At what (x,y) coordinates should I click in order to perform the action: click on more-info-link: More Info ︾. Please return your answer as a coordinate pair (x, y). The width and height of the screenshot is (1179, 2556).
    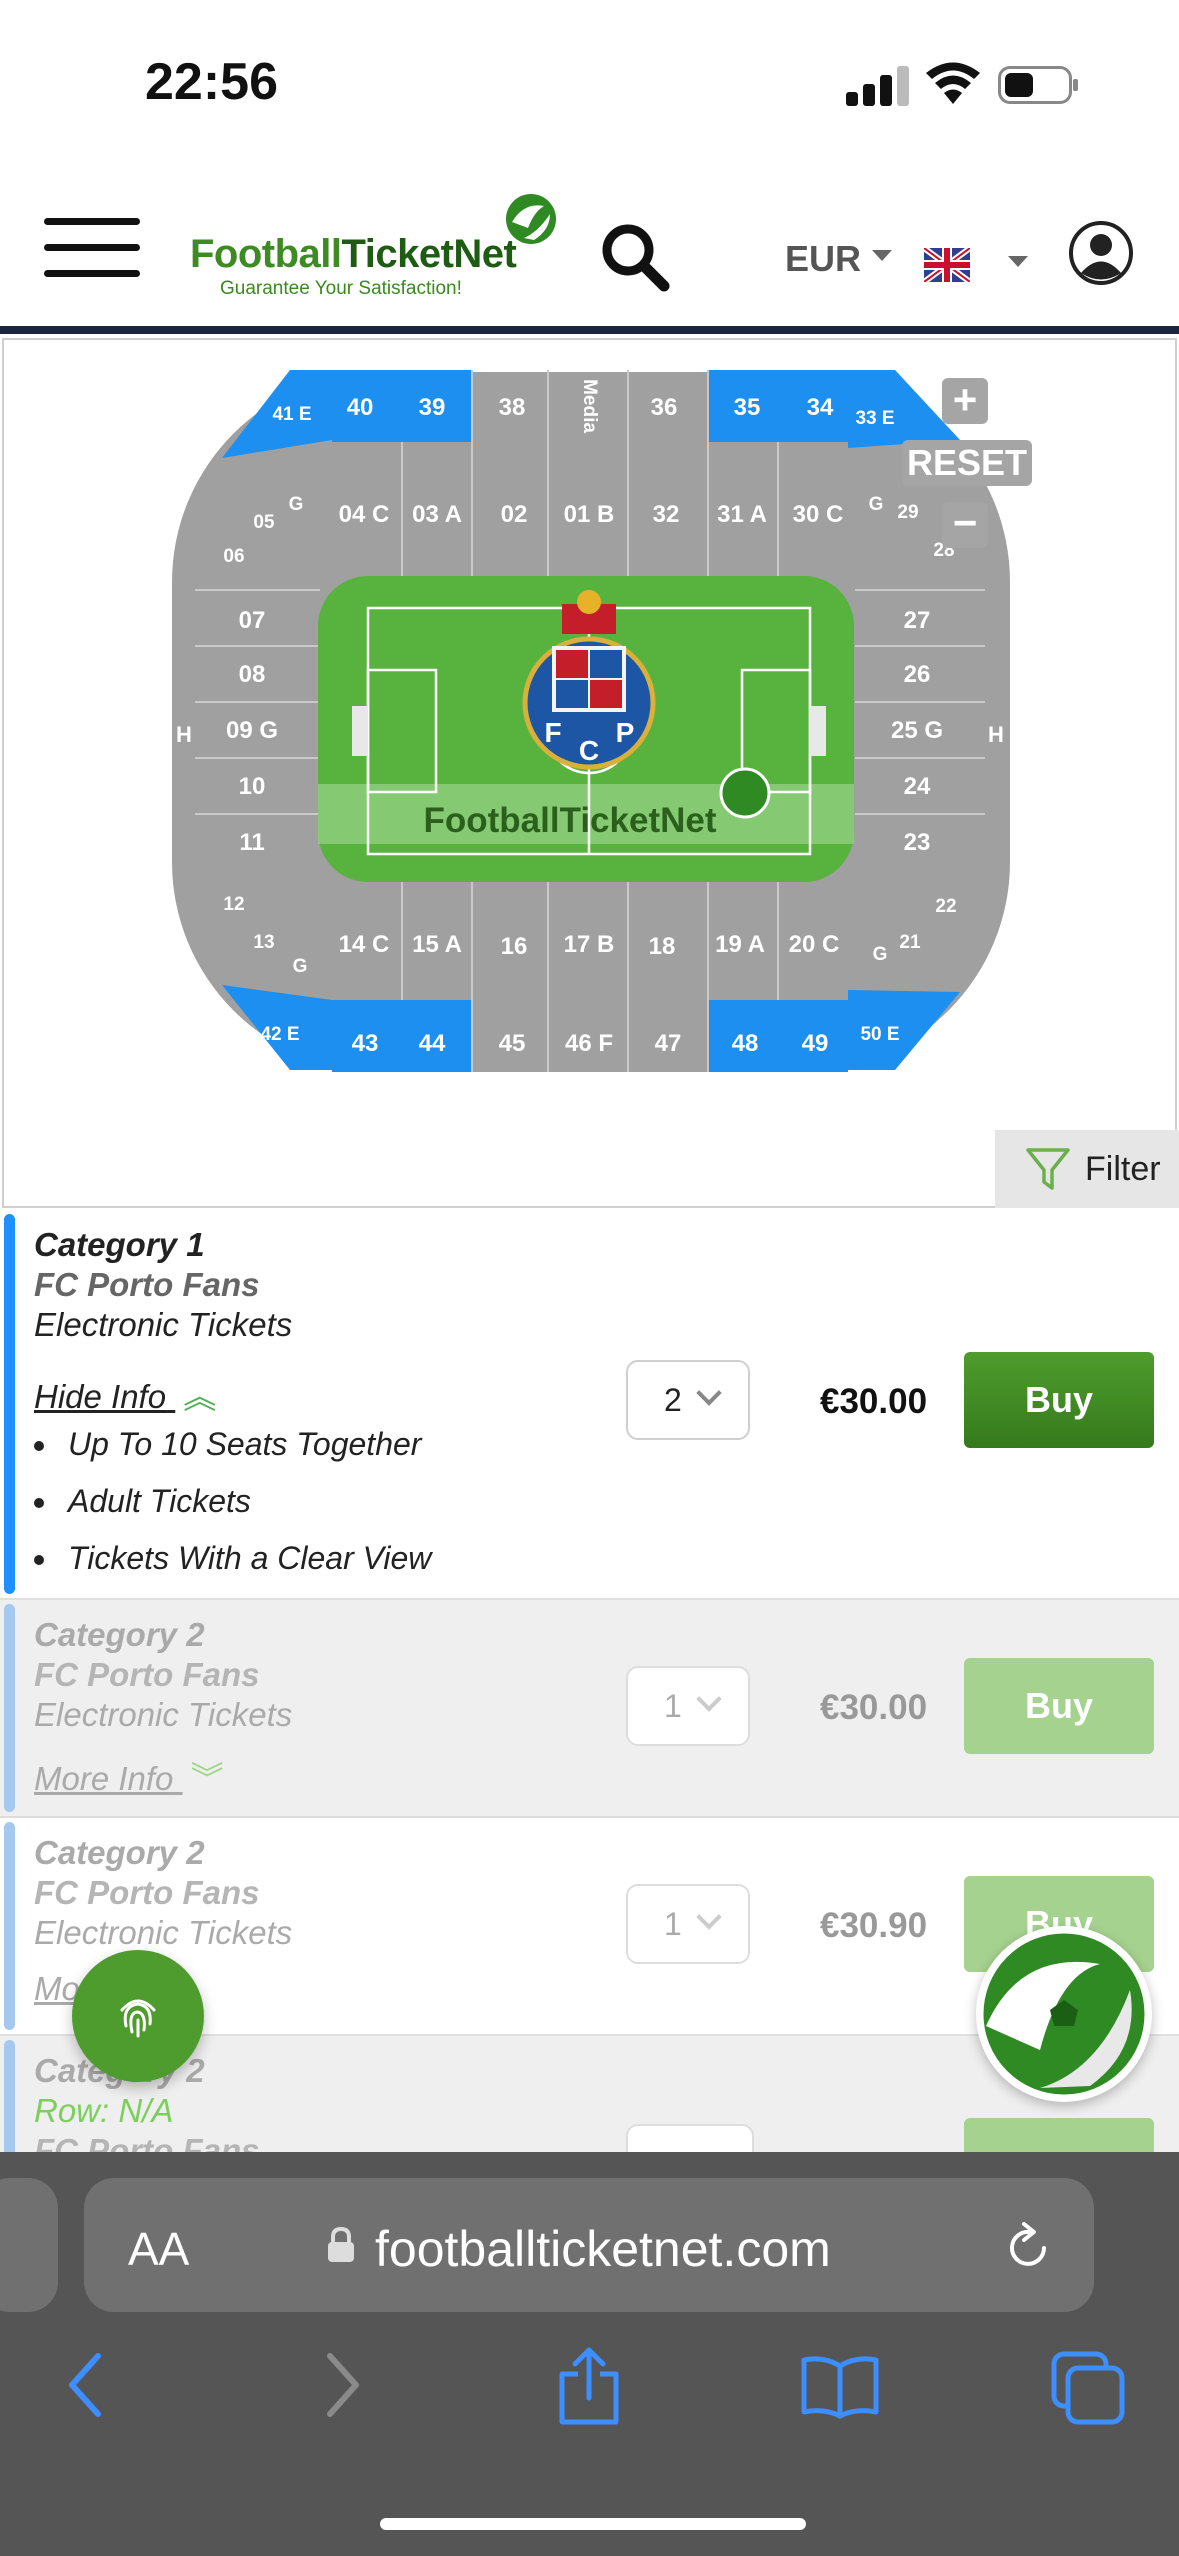
    Looking at the image, I should click on (129, 1776).